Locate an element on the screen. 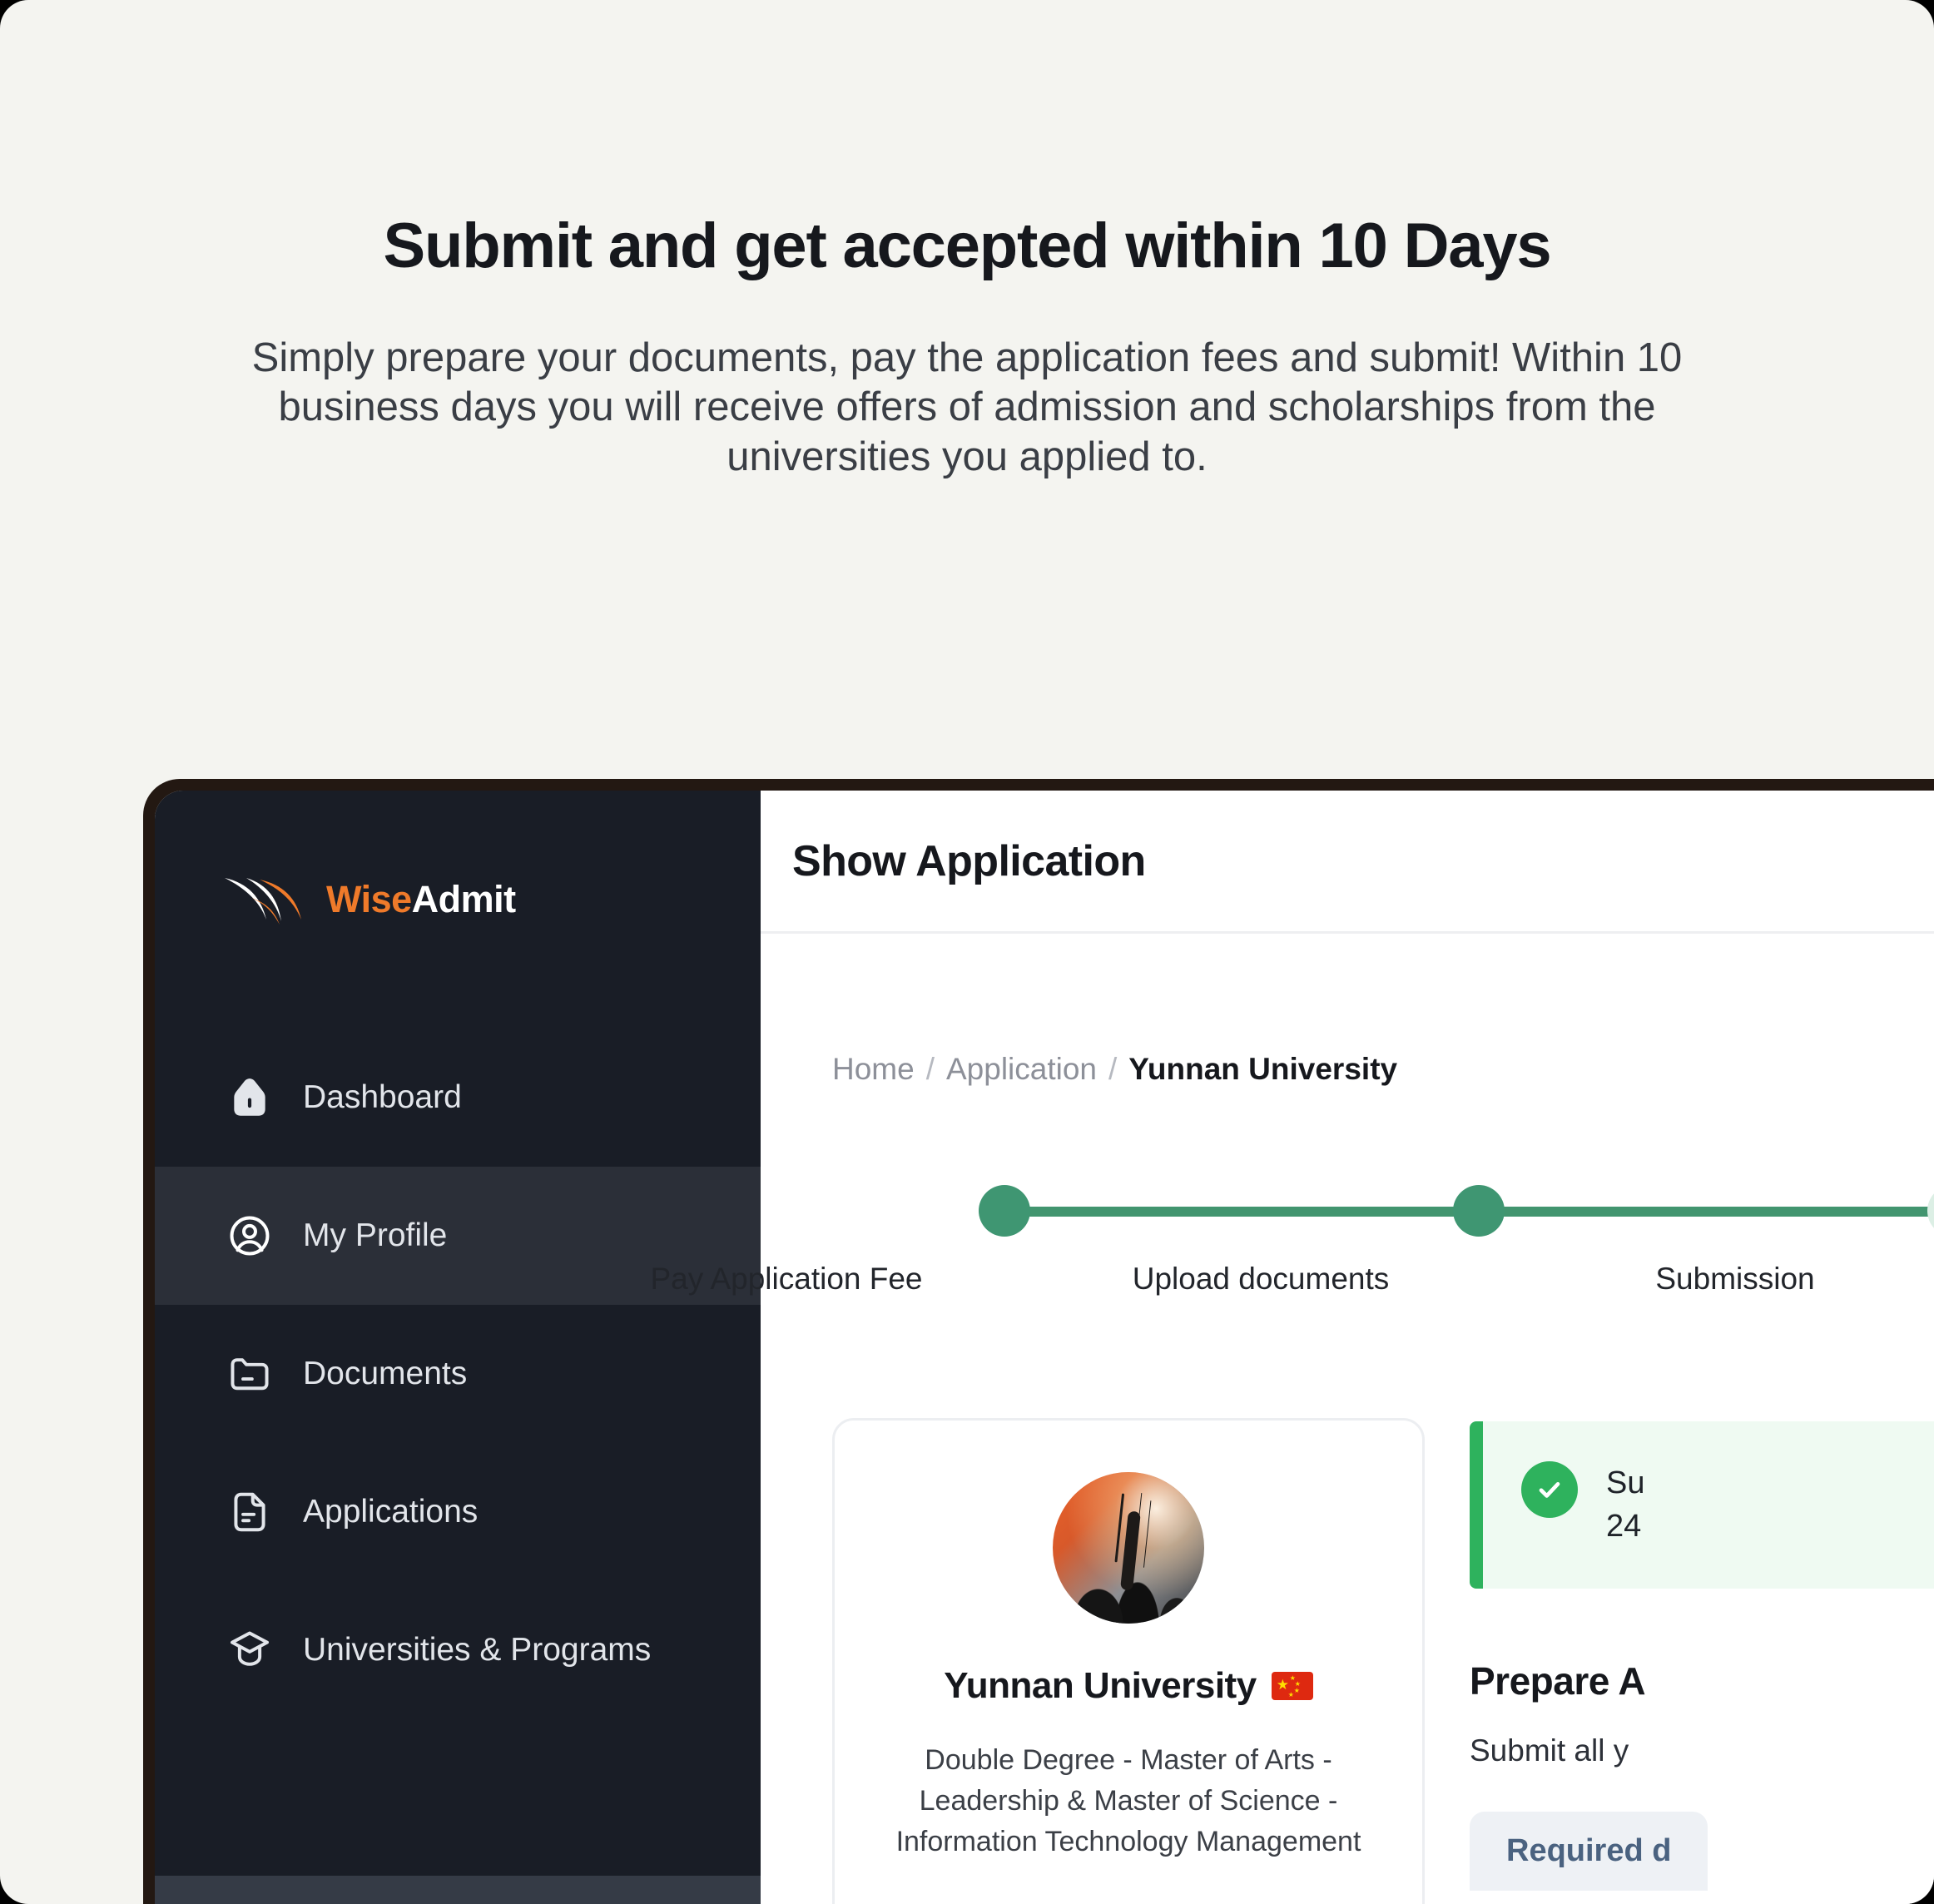 This screenshot has width=1934, height=1904. graduation-cap-icon is located at coordinates (250, 1648).